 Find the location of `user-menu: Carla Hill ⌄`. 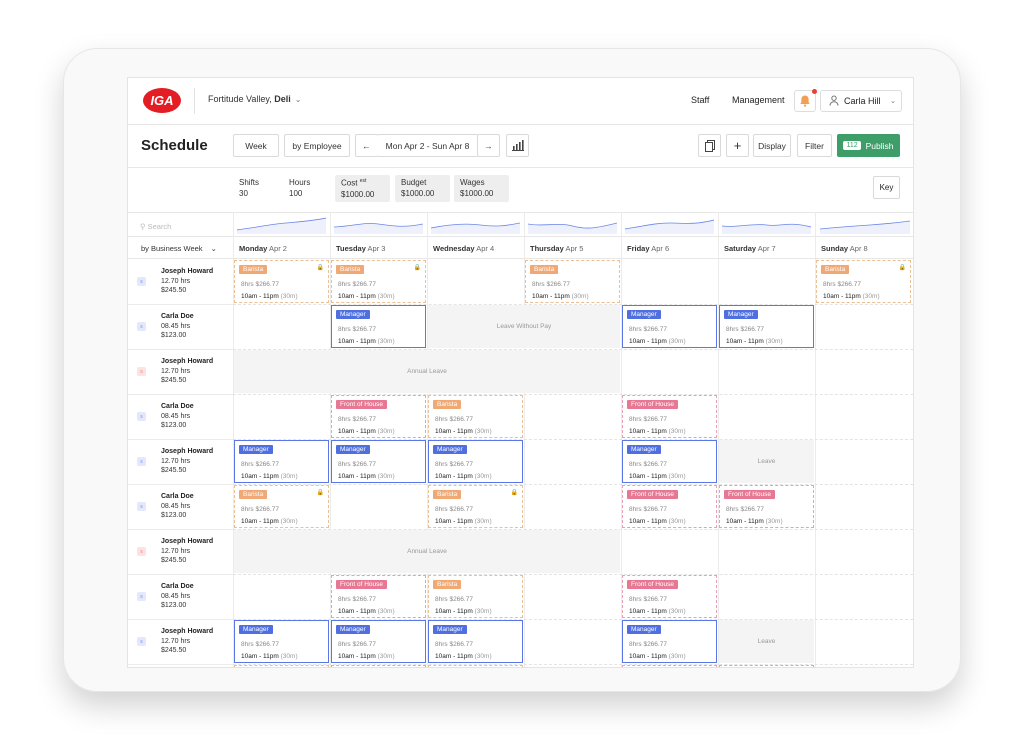

user-menu: Carla Hill ⌄ is located at coordinates (861, 101).